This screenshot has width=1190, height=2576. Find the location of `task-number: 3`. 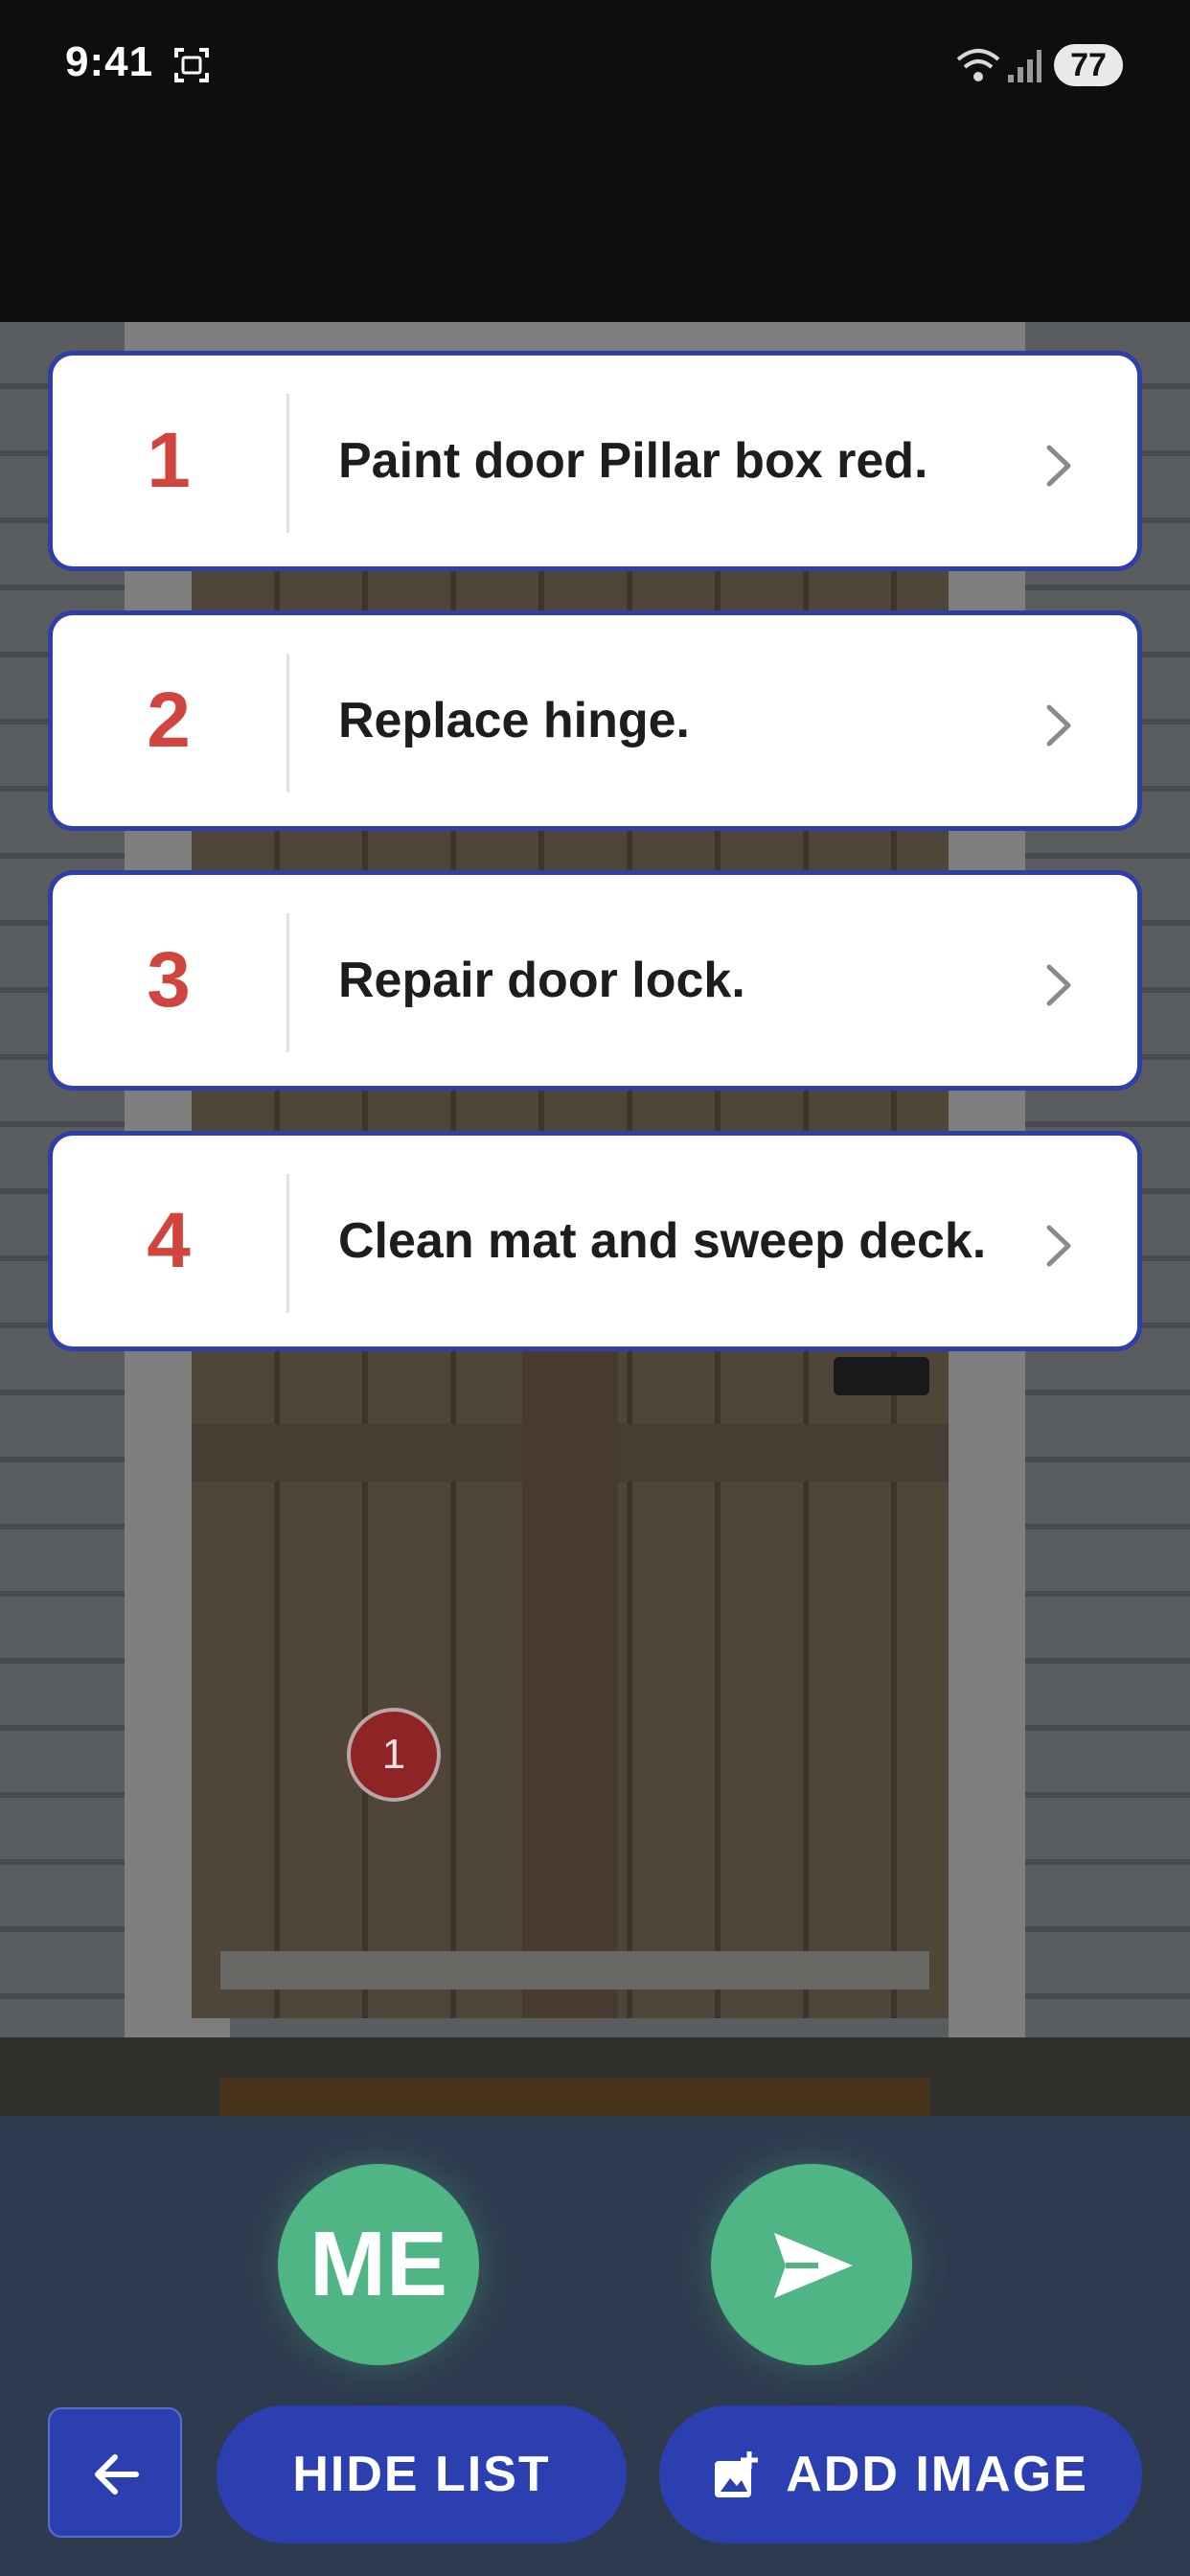

task-number: 3 is located at coordinates (169, 980).